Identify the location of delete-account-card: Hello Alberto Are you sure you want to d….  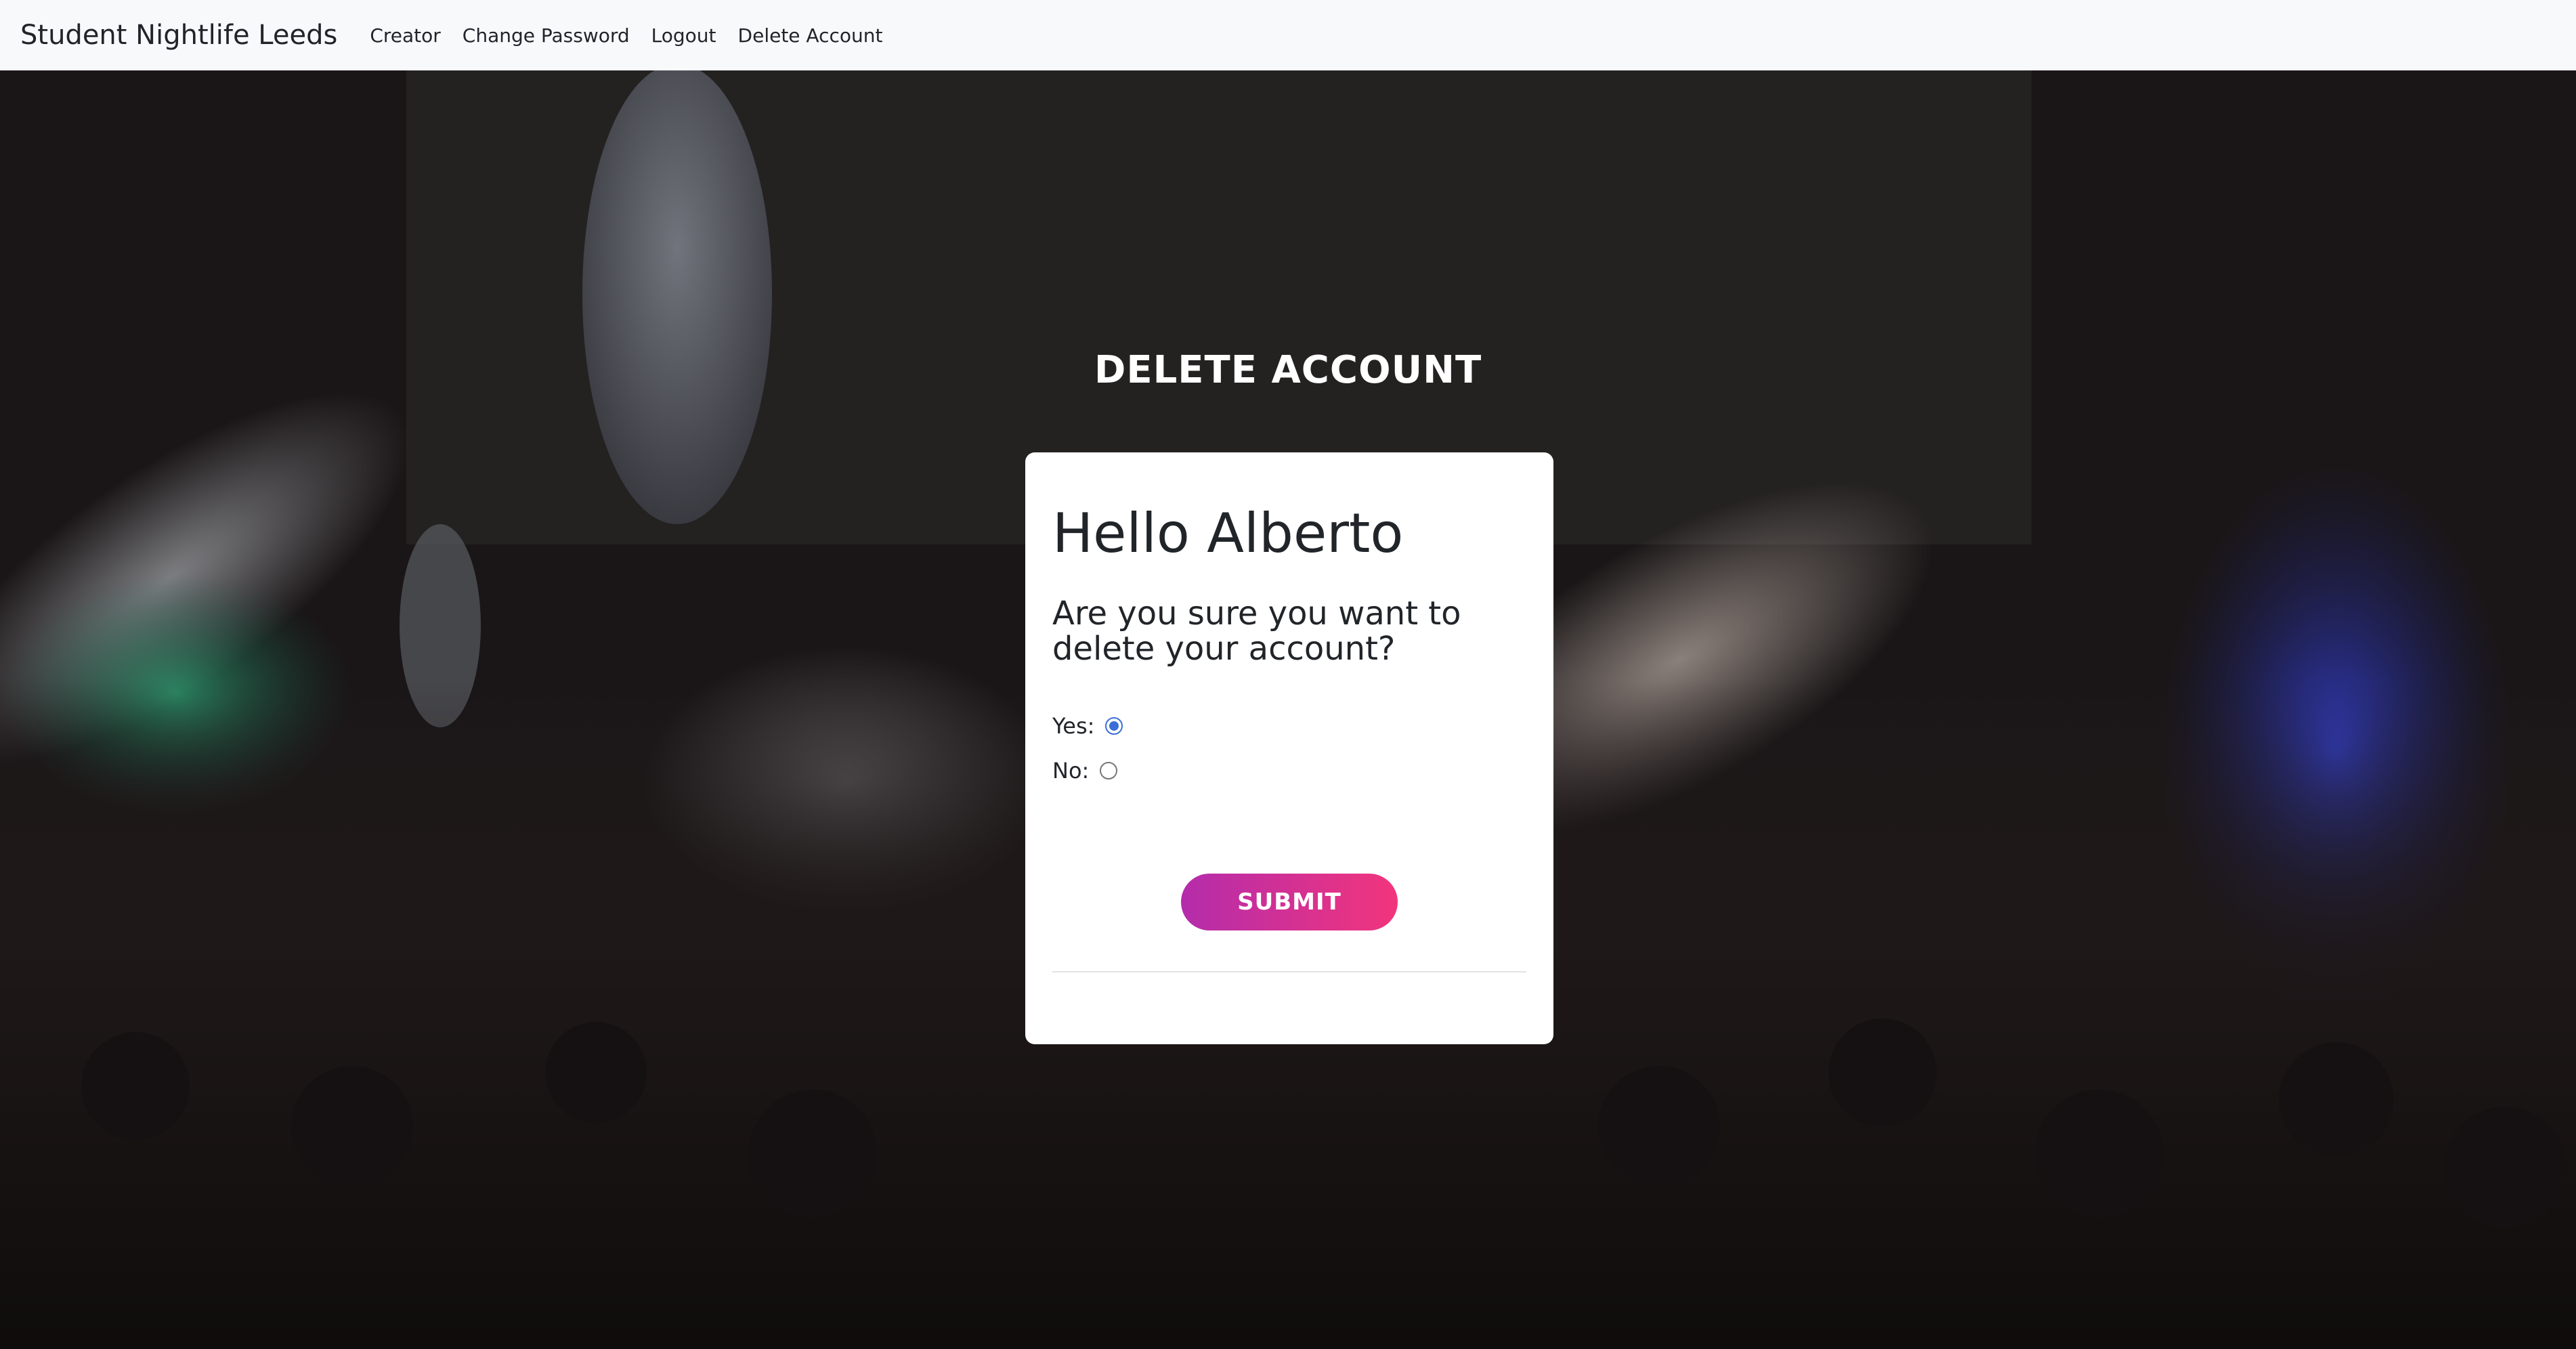
(1289, 748).